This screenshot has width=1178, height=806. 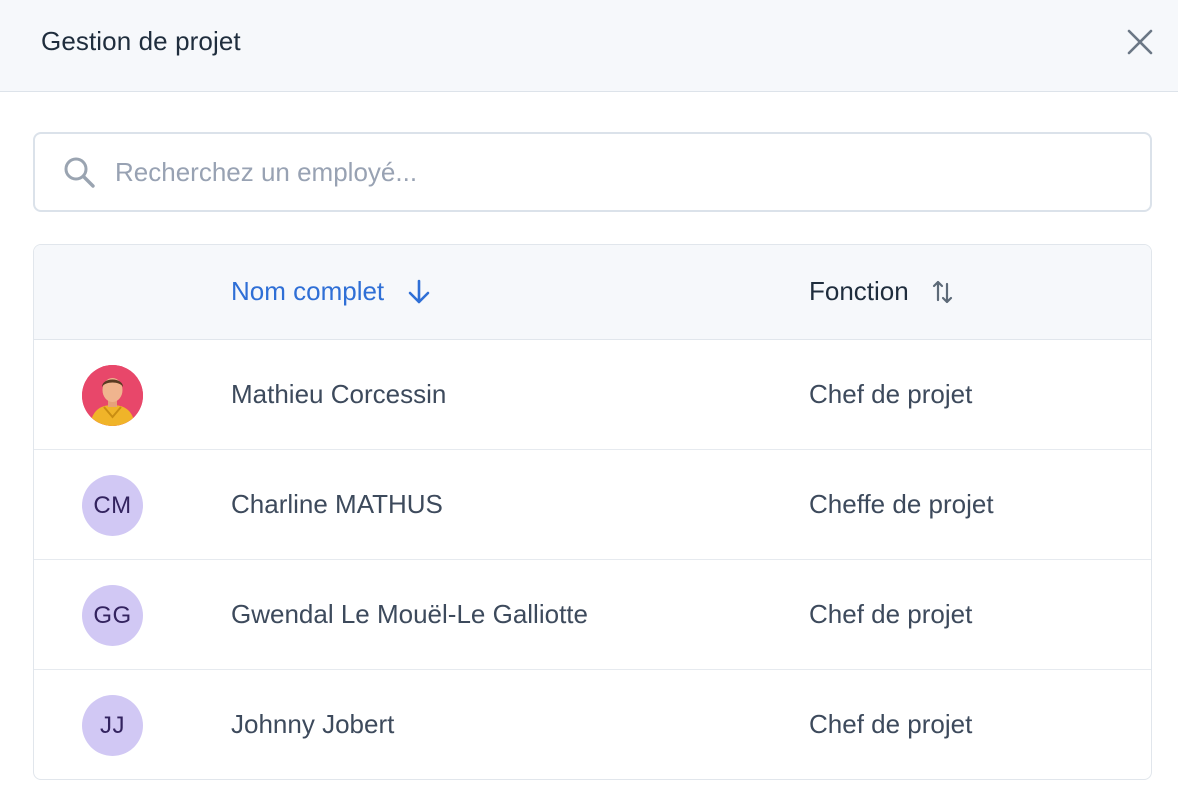 What do you see at coordinates (615, 172) in the screenshot?
I see `search-input` at bounding box center [615, 172].